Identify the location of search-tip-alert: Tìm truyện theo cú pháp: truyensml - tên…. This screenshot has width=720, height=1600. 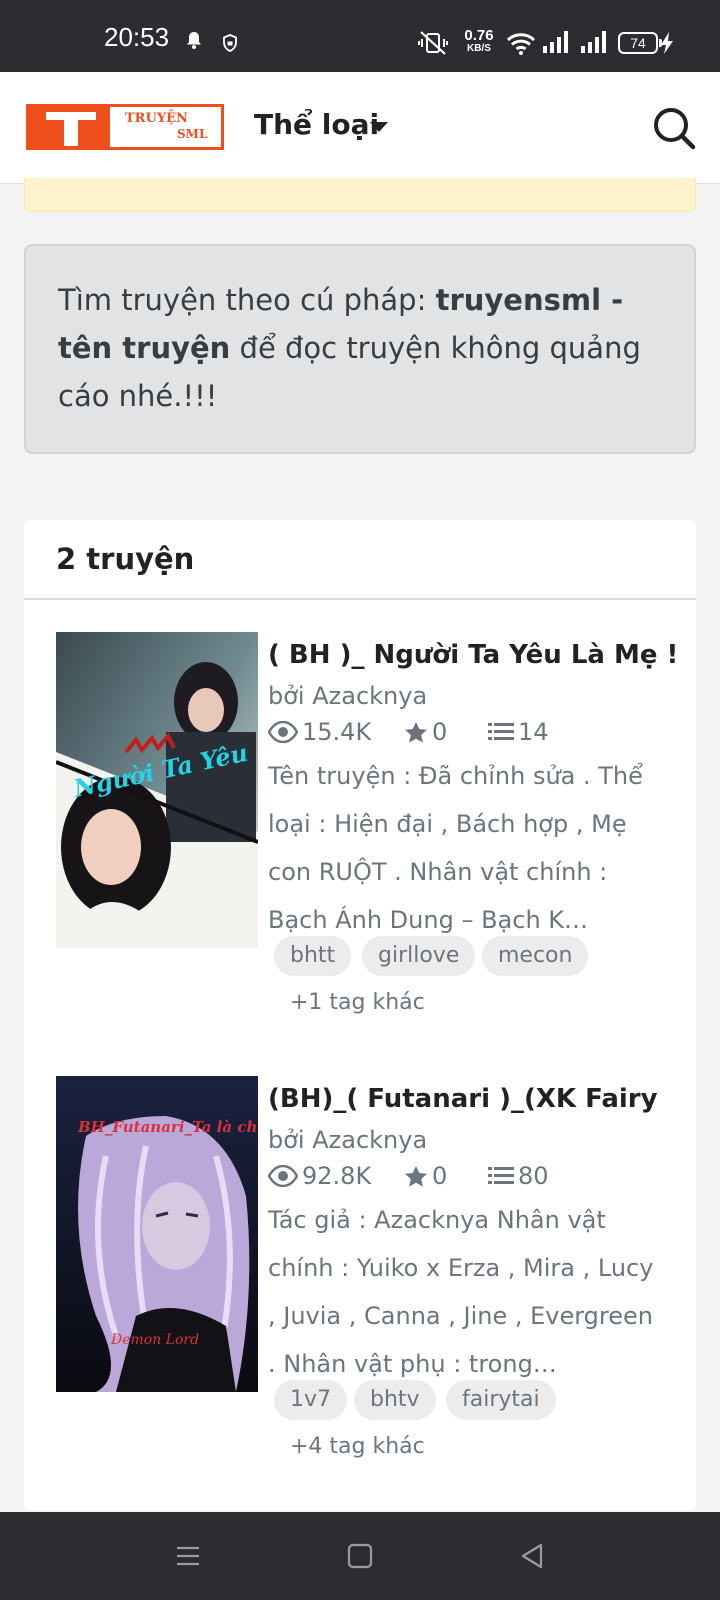
(360, 349).